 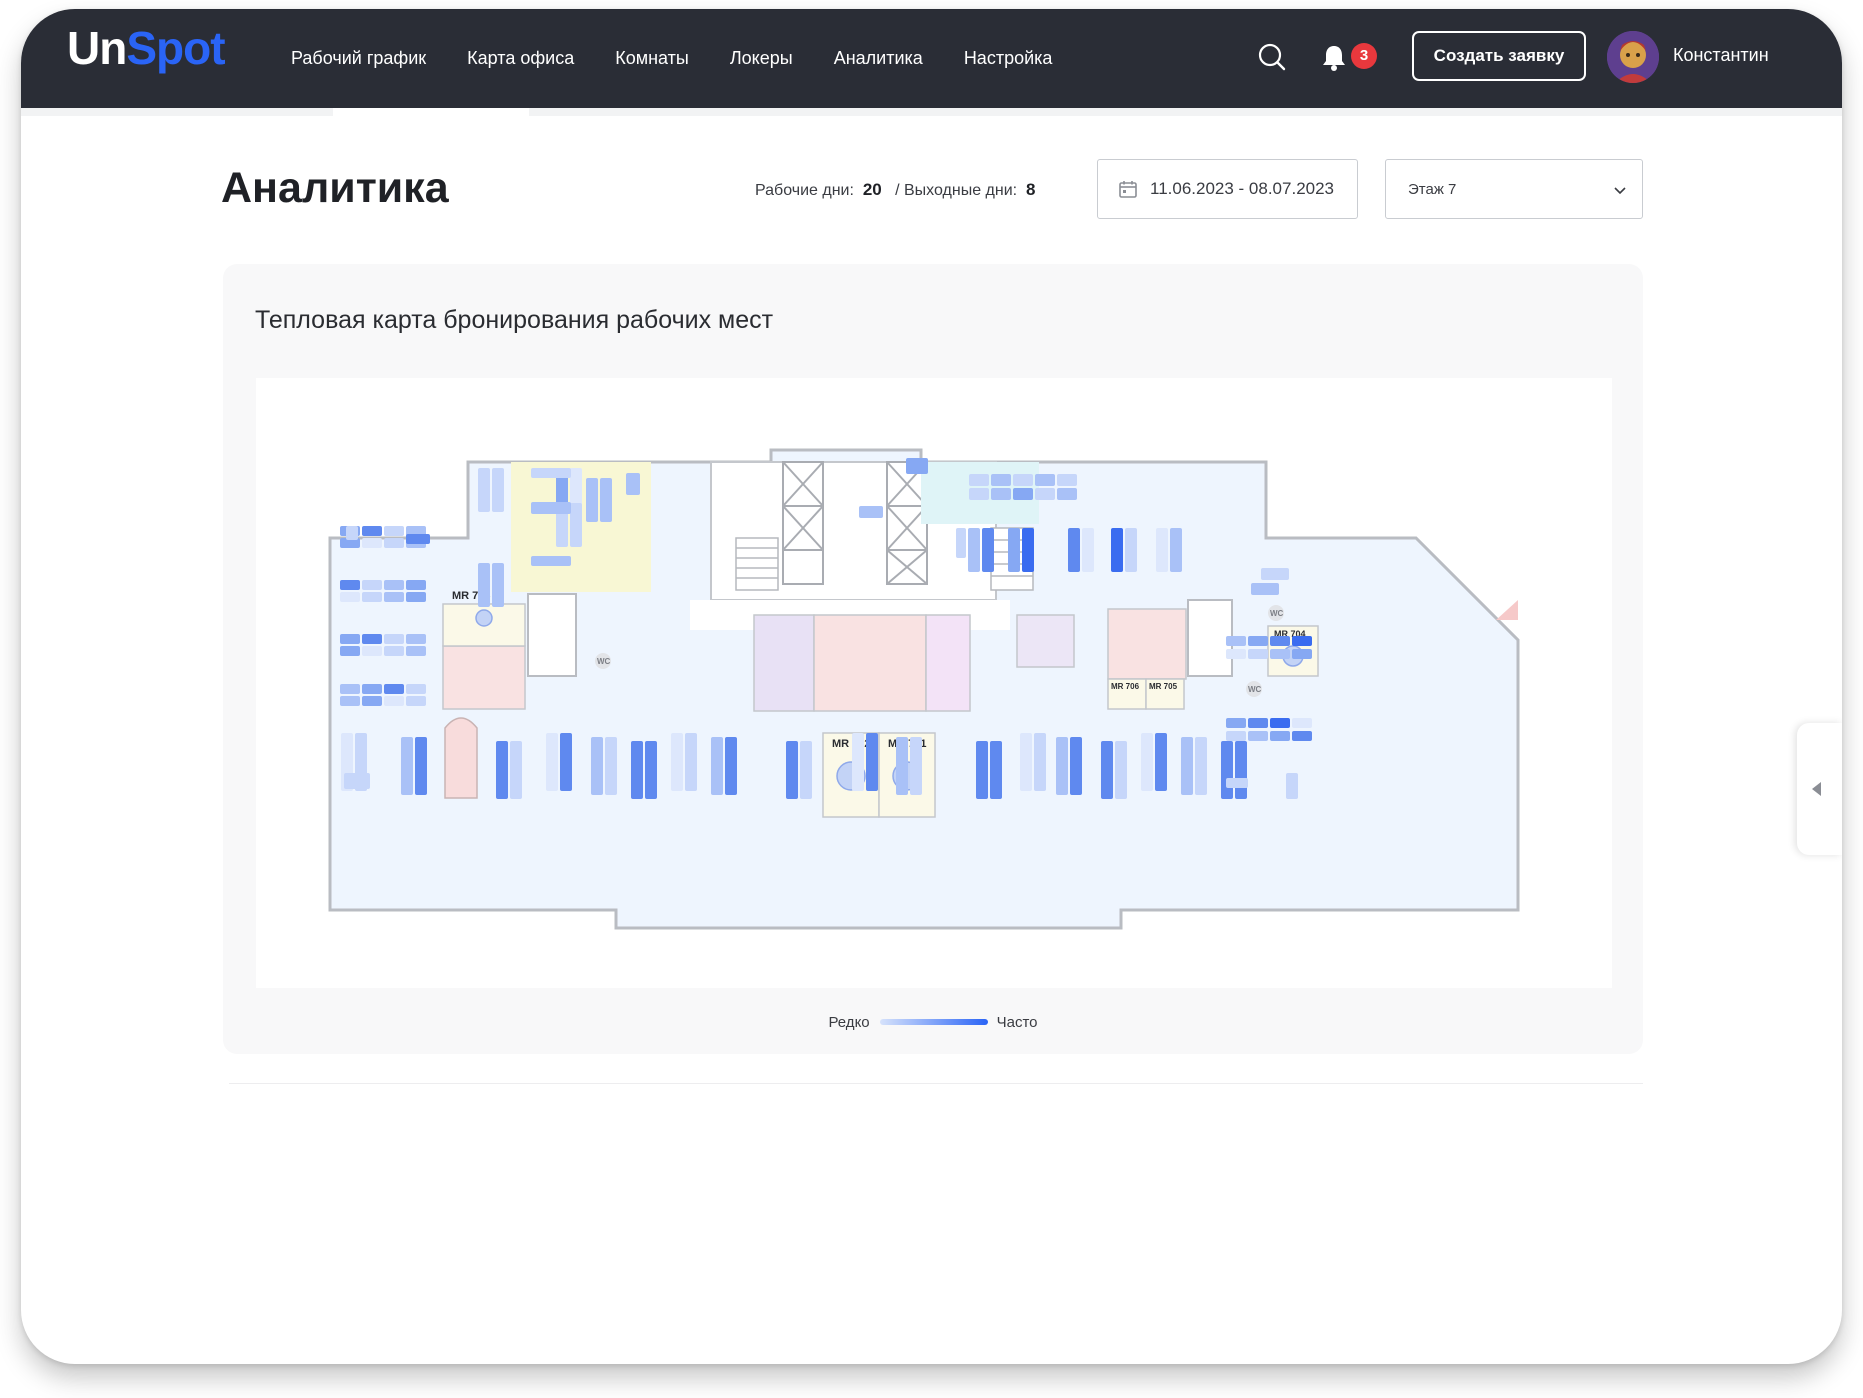 I want to click on date-range-picker: 11.06.2023 - 08.07.2023, so click(x=1227, y=189).